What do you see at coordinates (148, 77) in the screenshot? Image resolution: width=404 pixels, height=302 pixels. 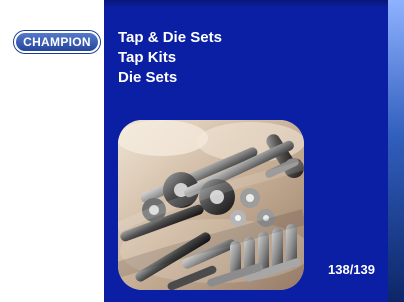 I see `heading-line-die-sets: Die Sets` at bounding box center [148, 77].